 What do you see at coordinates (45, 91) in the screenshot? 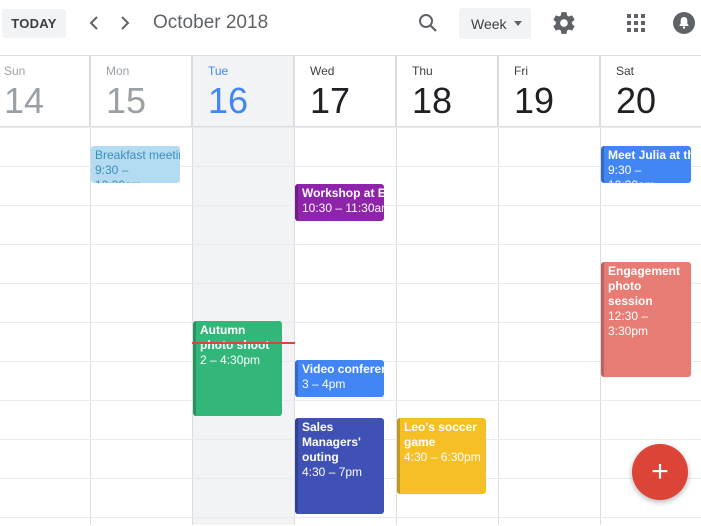
I see `day-header-sun: Sun 14` at bounding box center [45, 91].